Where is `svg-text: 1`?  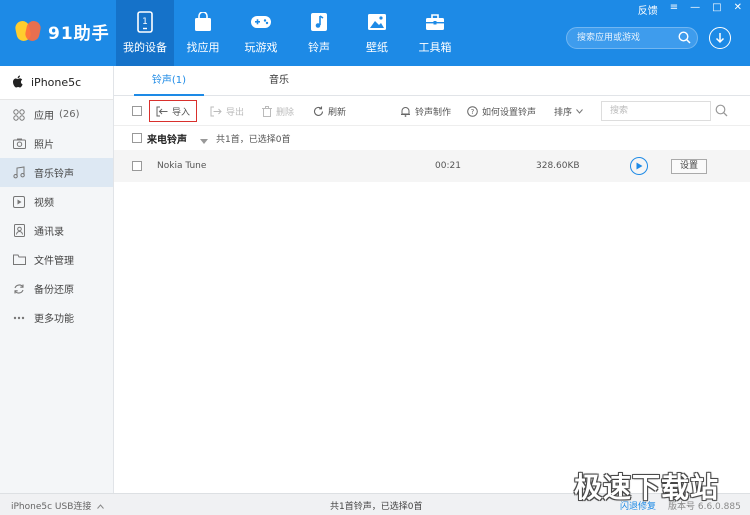
svg-text: 1 is located at coordinates (145, 22).